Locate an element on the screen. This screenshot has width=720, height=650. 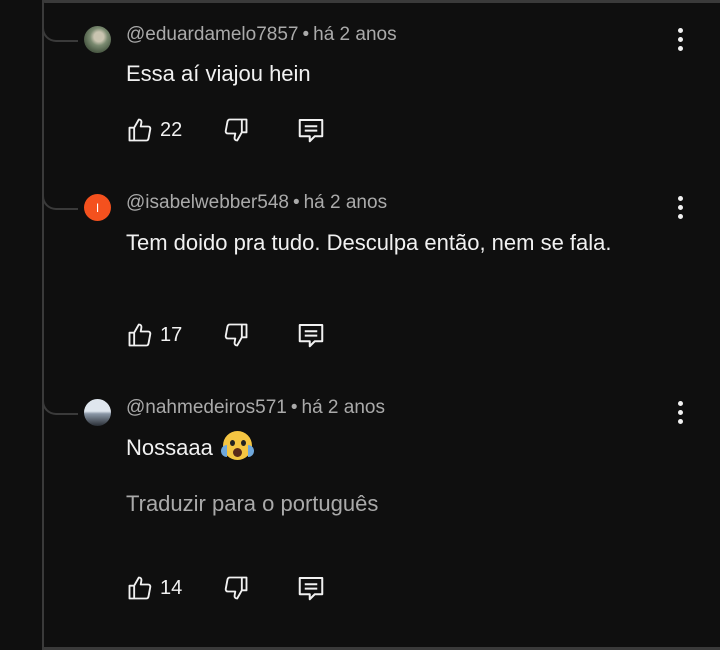
like-button: 14 is located at coordinates (160, 588).